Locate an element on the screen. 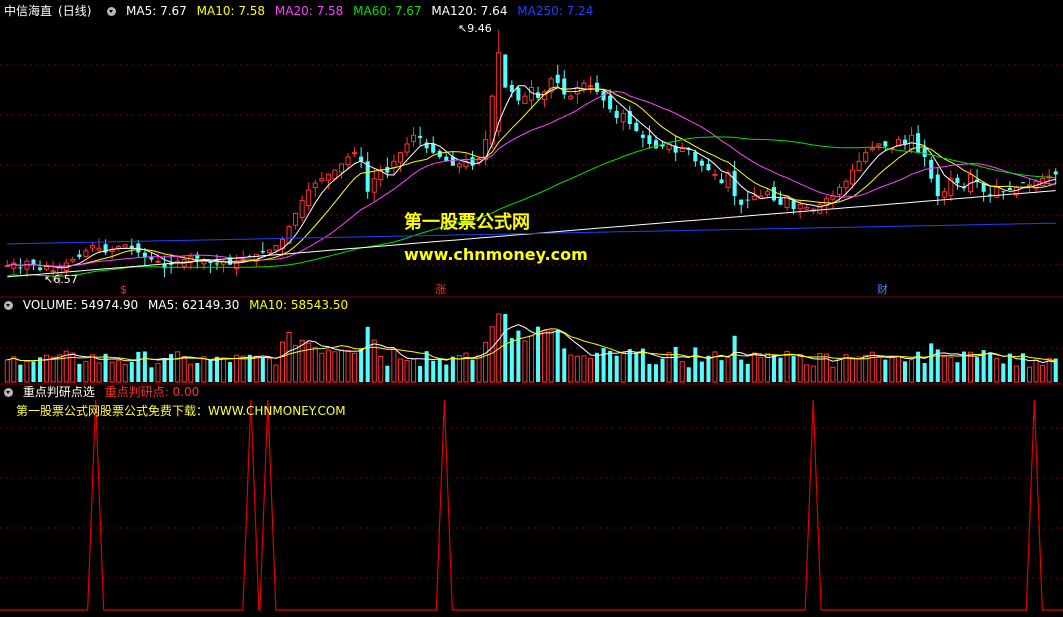  event-marker-3: 财 is located at coordinates (882, 290).